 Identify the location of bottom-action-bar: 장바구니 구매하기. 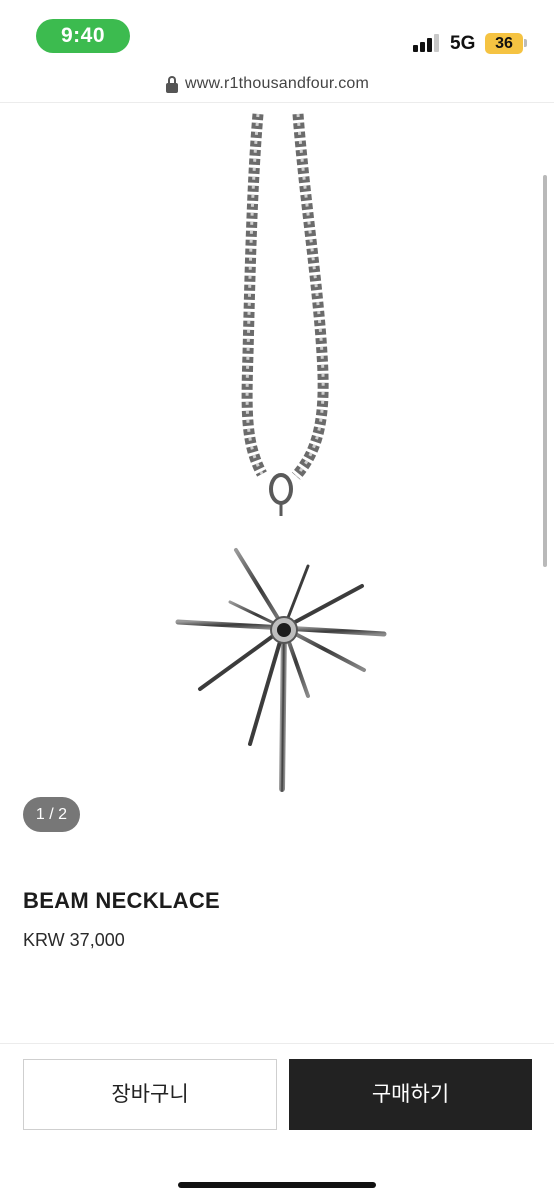
(277, 1121).